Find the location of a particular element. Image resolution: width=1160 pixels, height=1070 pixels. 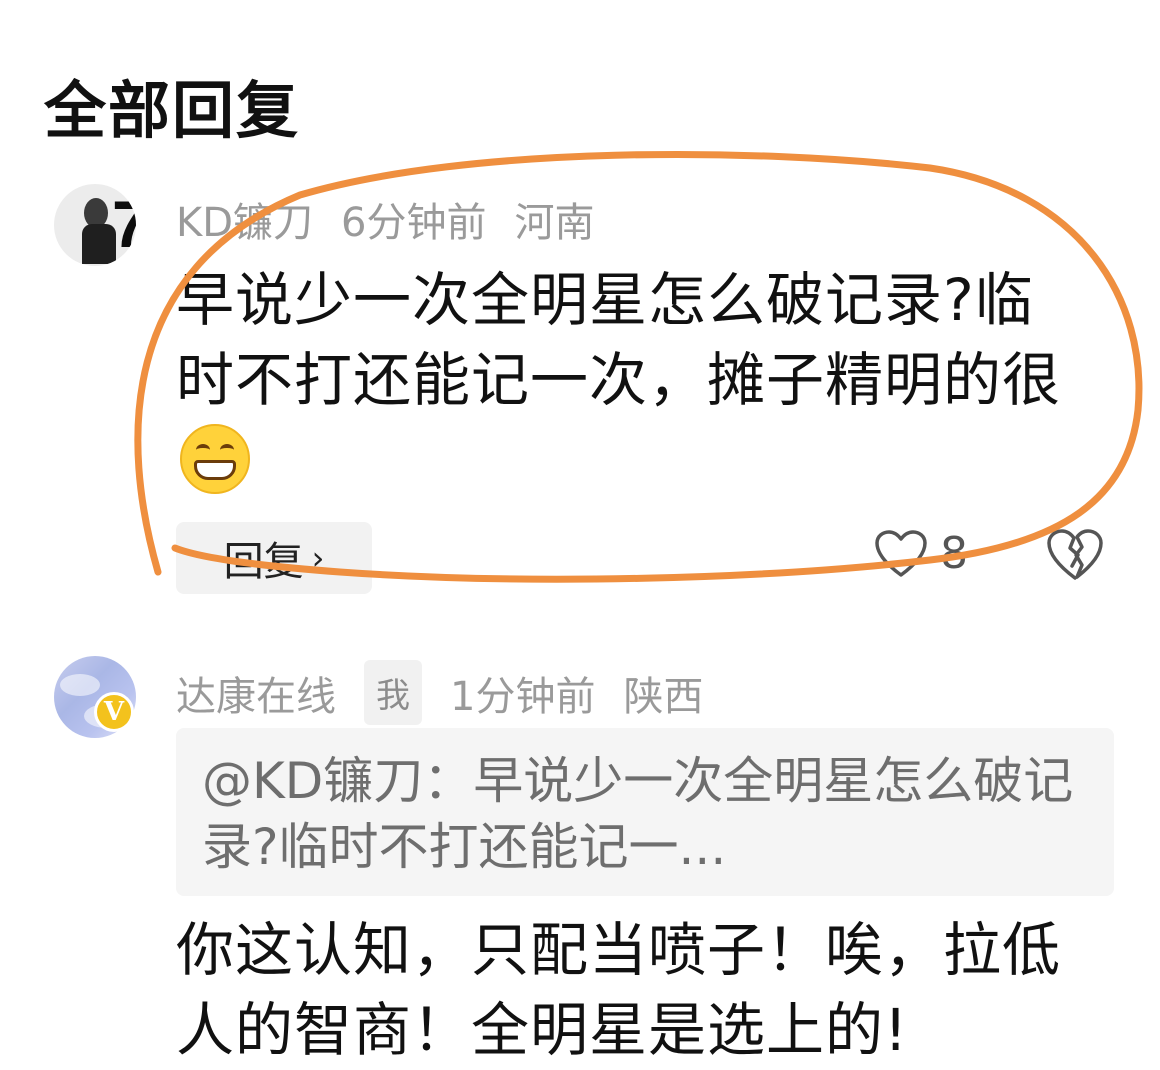

comment-meta: 达康在线 我 1分钟前 陕西 is located at coordinates (453, 692).